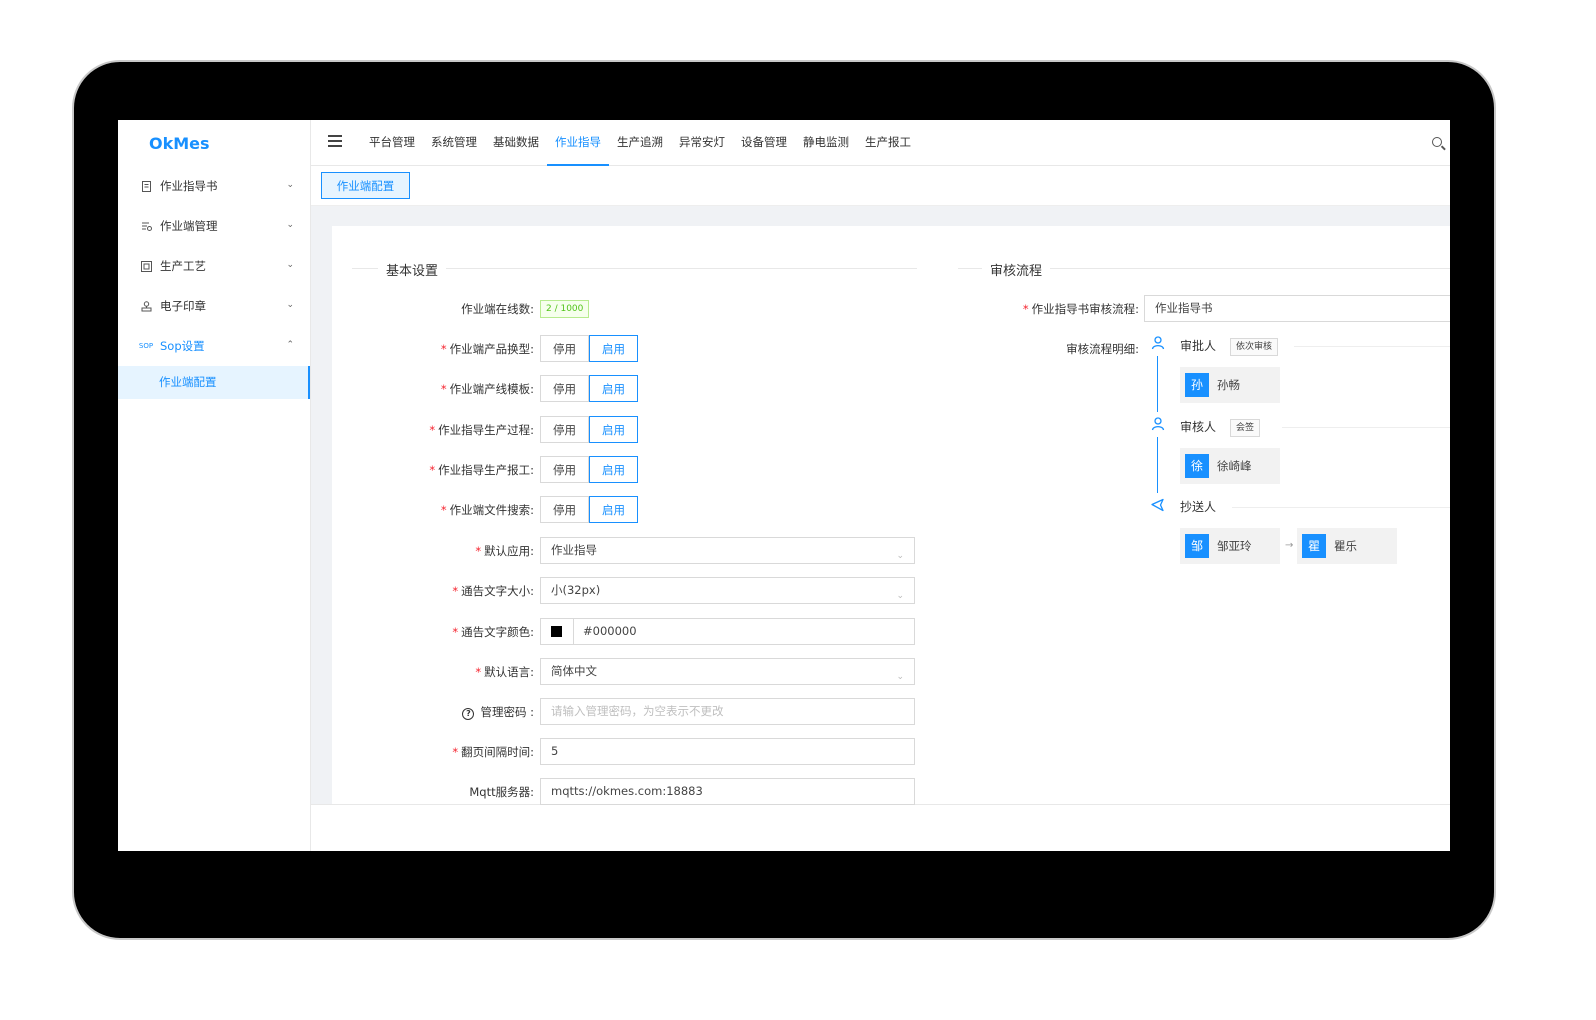 Image resolution: width=1596 pixels, height=1020 pixels. Describe the element at coordinates (183, 266) in the screenshot. I see `sidebar-item-label: 生产工艺` at that location.